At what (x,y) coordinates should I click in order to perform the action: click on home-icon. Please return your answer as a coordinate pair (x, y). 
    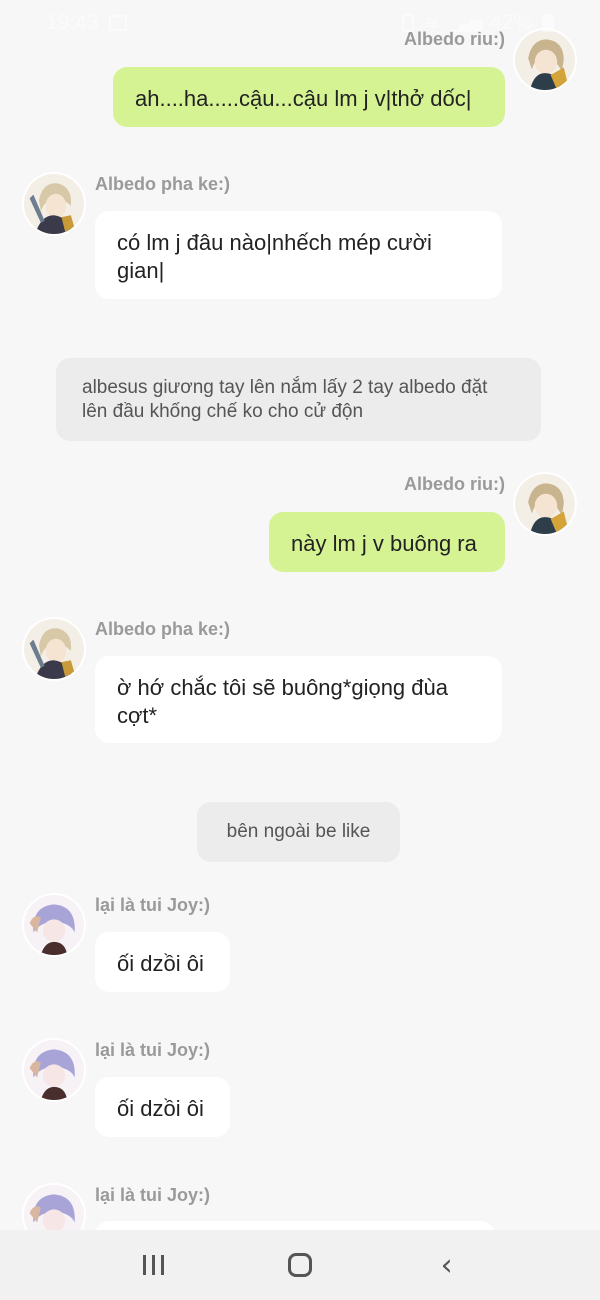
    Looking at the image, I should click on (299, 1265).